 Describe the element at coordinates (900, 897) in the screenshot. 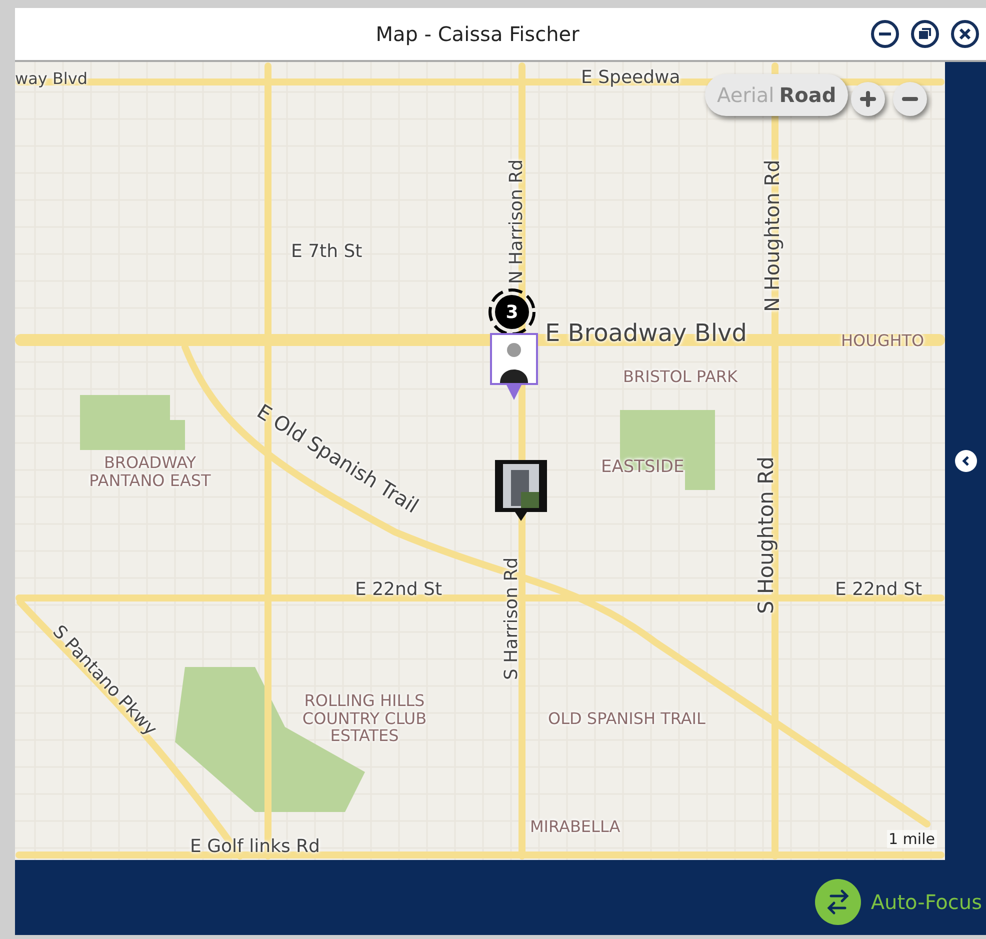

I see `auto-focus-button: Auto-Focus` at that location.